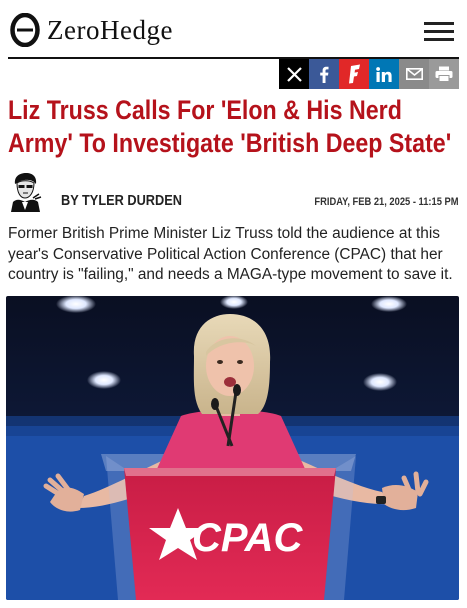 The image size is (467, 608). Describe the element at coordinates (25, 30) in the screenshot. I see `zerohedge-logo-icon` at that location.